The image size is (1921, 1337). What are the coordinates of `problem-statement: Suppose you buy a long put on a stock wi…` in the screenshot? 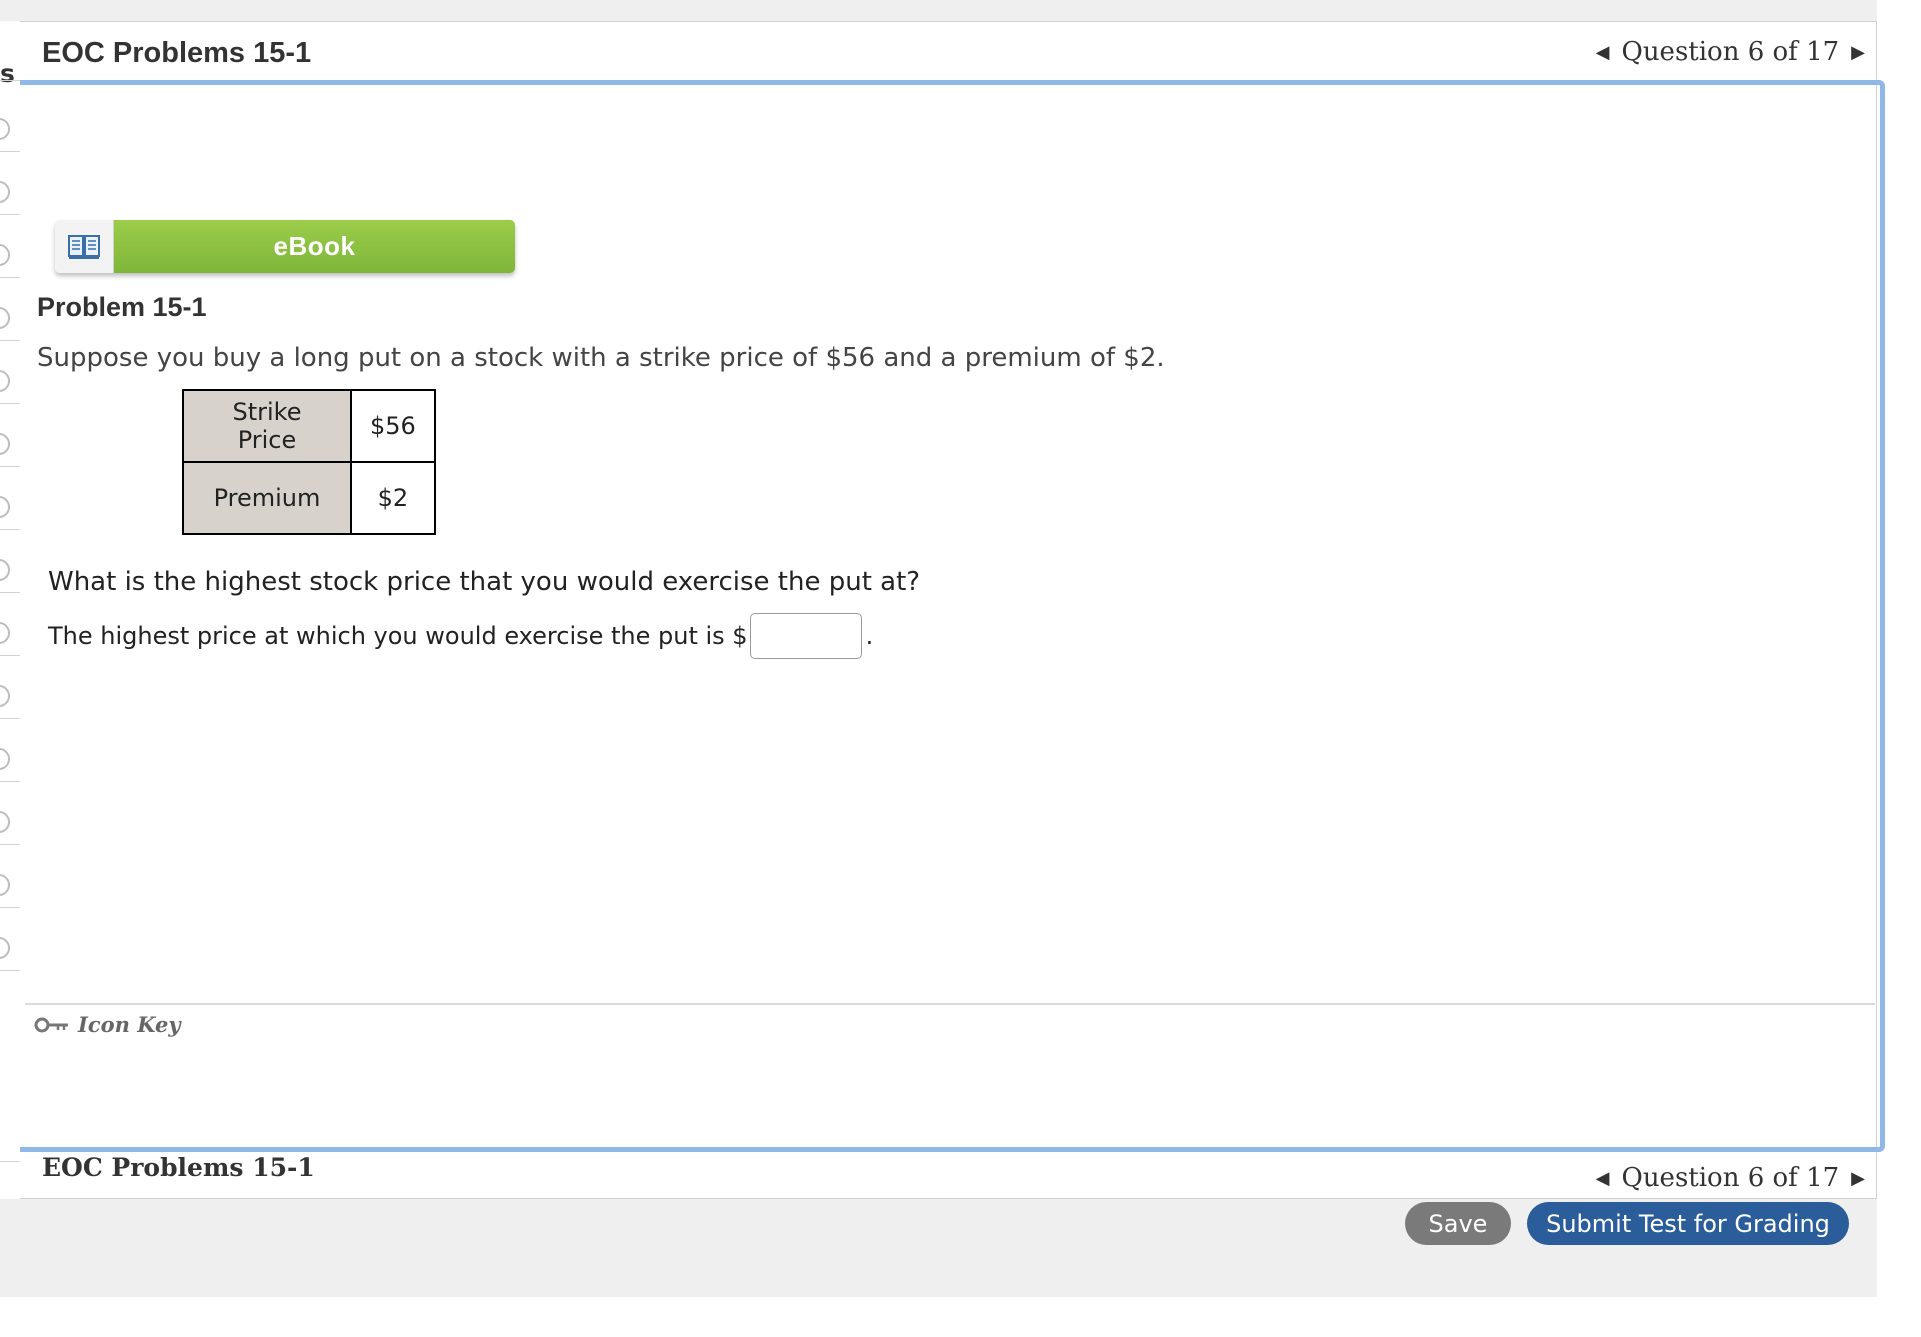 It's located at (601, 358).